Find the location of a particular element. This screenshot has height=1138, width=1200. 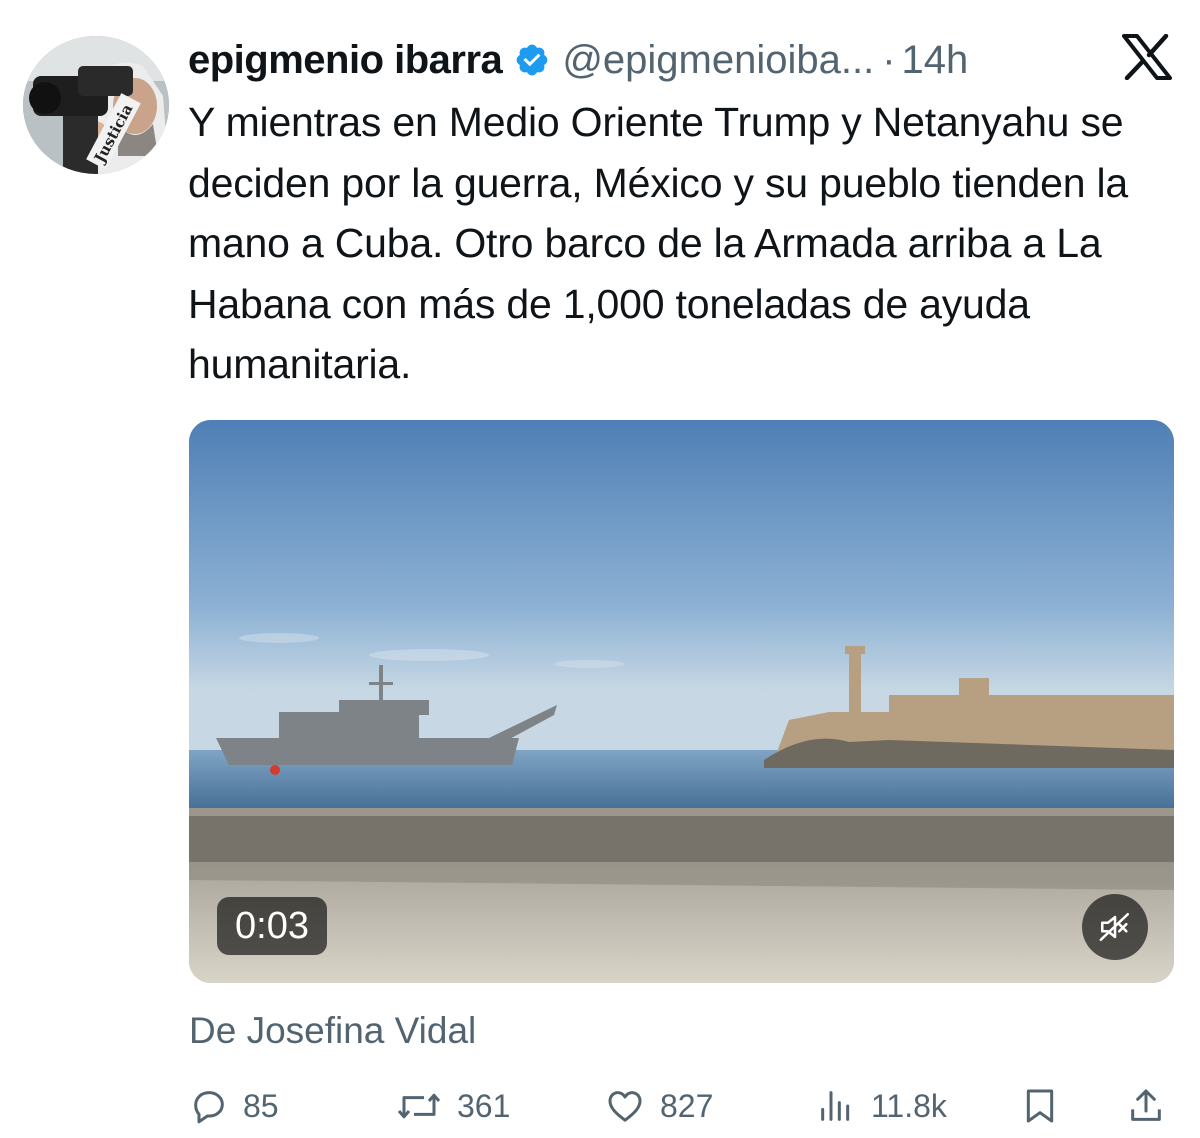

repost-count: 361 is located at coordinates (484, 1105).